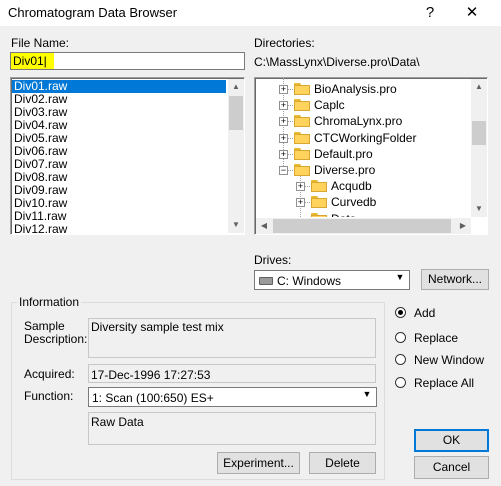  Describe the element at coordinates (49, 302) in the screenshot. I see `information-label: Information` at that location.